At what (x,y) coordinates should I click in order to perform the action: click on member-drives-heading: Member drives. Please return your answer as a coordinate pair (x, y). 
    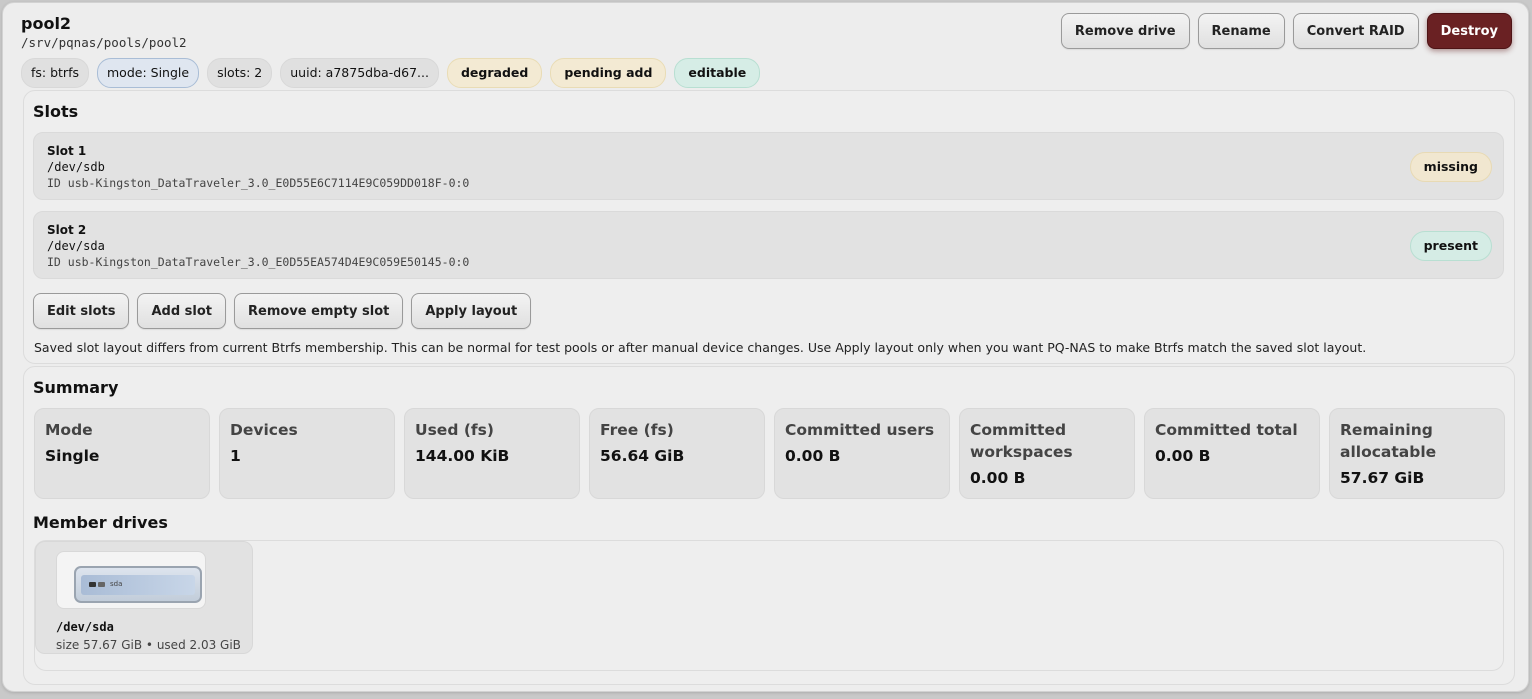
    Looking at the image, I should click on (100, 522).